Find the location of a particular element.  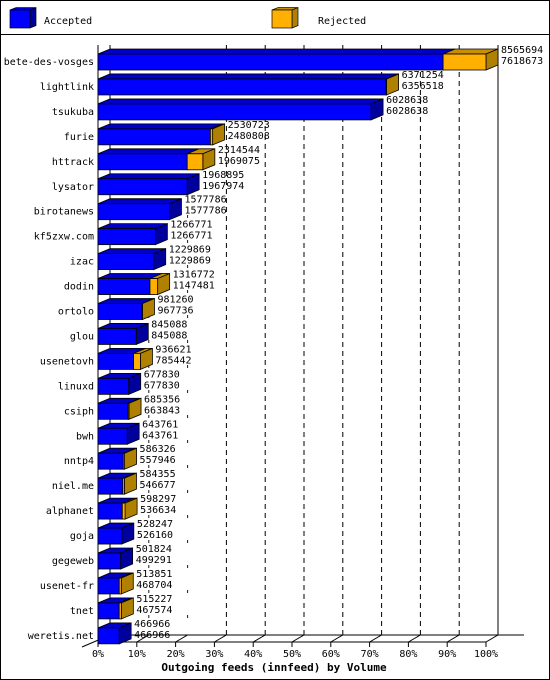

data-label-offered: 515227 is located at coordinates (154, 599).